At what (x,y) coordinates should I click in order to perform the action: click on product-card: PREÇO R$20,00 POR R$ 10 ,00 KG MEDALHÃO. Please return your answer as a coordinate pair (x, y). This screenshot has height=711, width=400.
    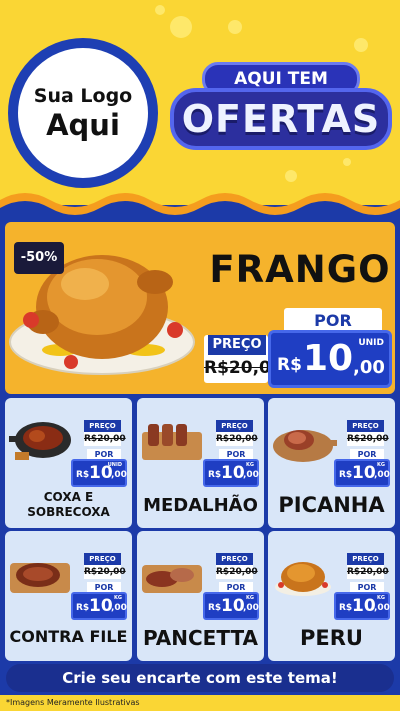
    Looking at the image, I should click on (200, 463).